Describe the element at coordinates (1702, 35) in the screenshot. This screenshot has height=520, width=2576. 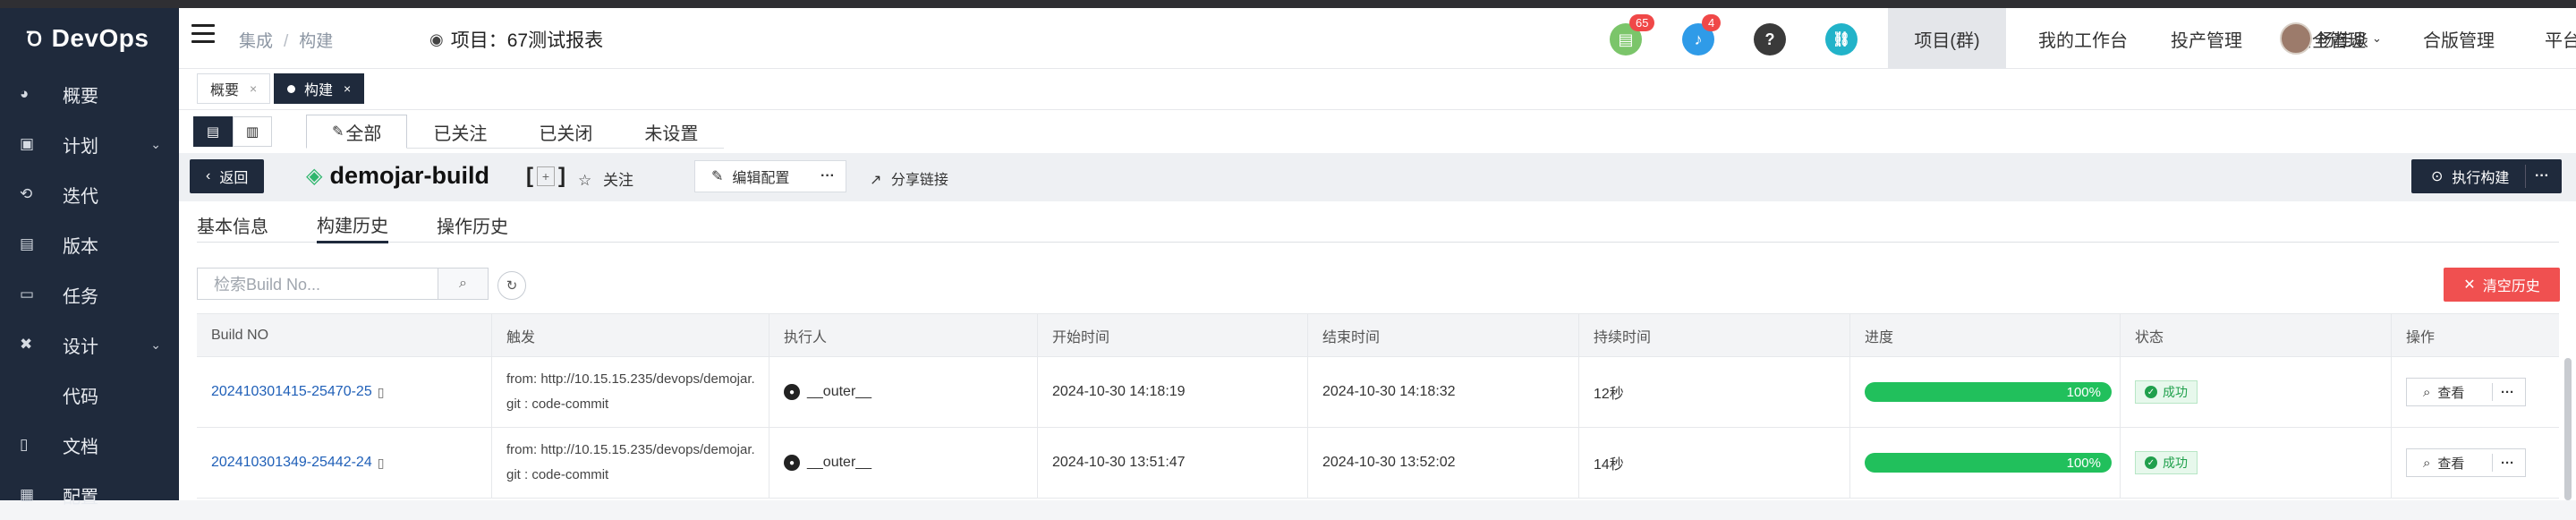
I see `bell-icon: ♪ 4` at that location.